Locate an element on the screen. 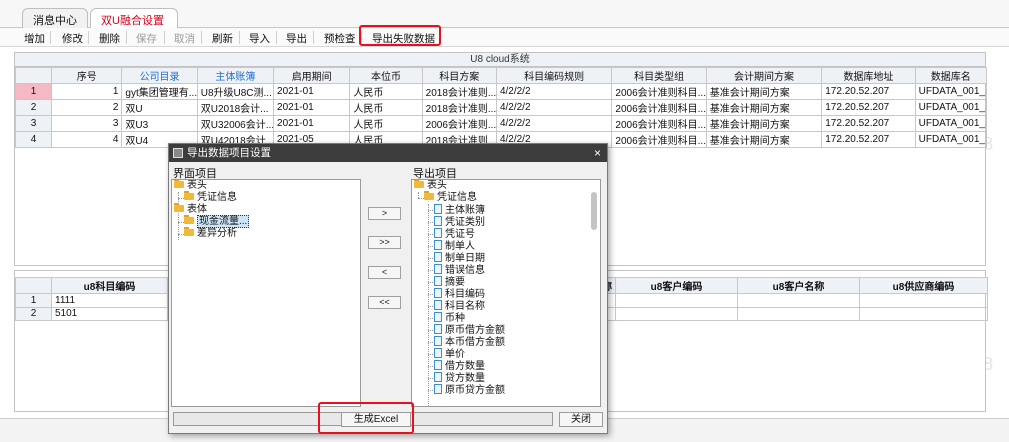  tree-node-export-item: 借方数量 is located at coordinates (459, 366).